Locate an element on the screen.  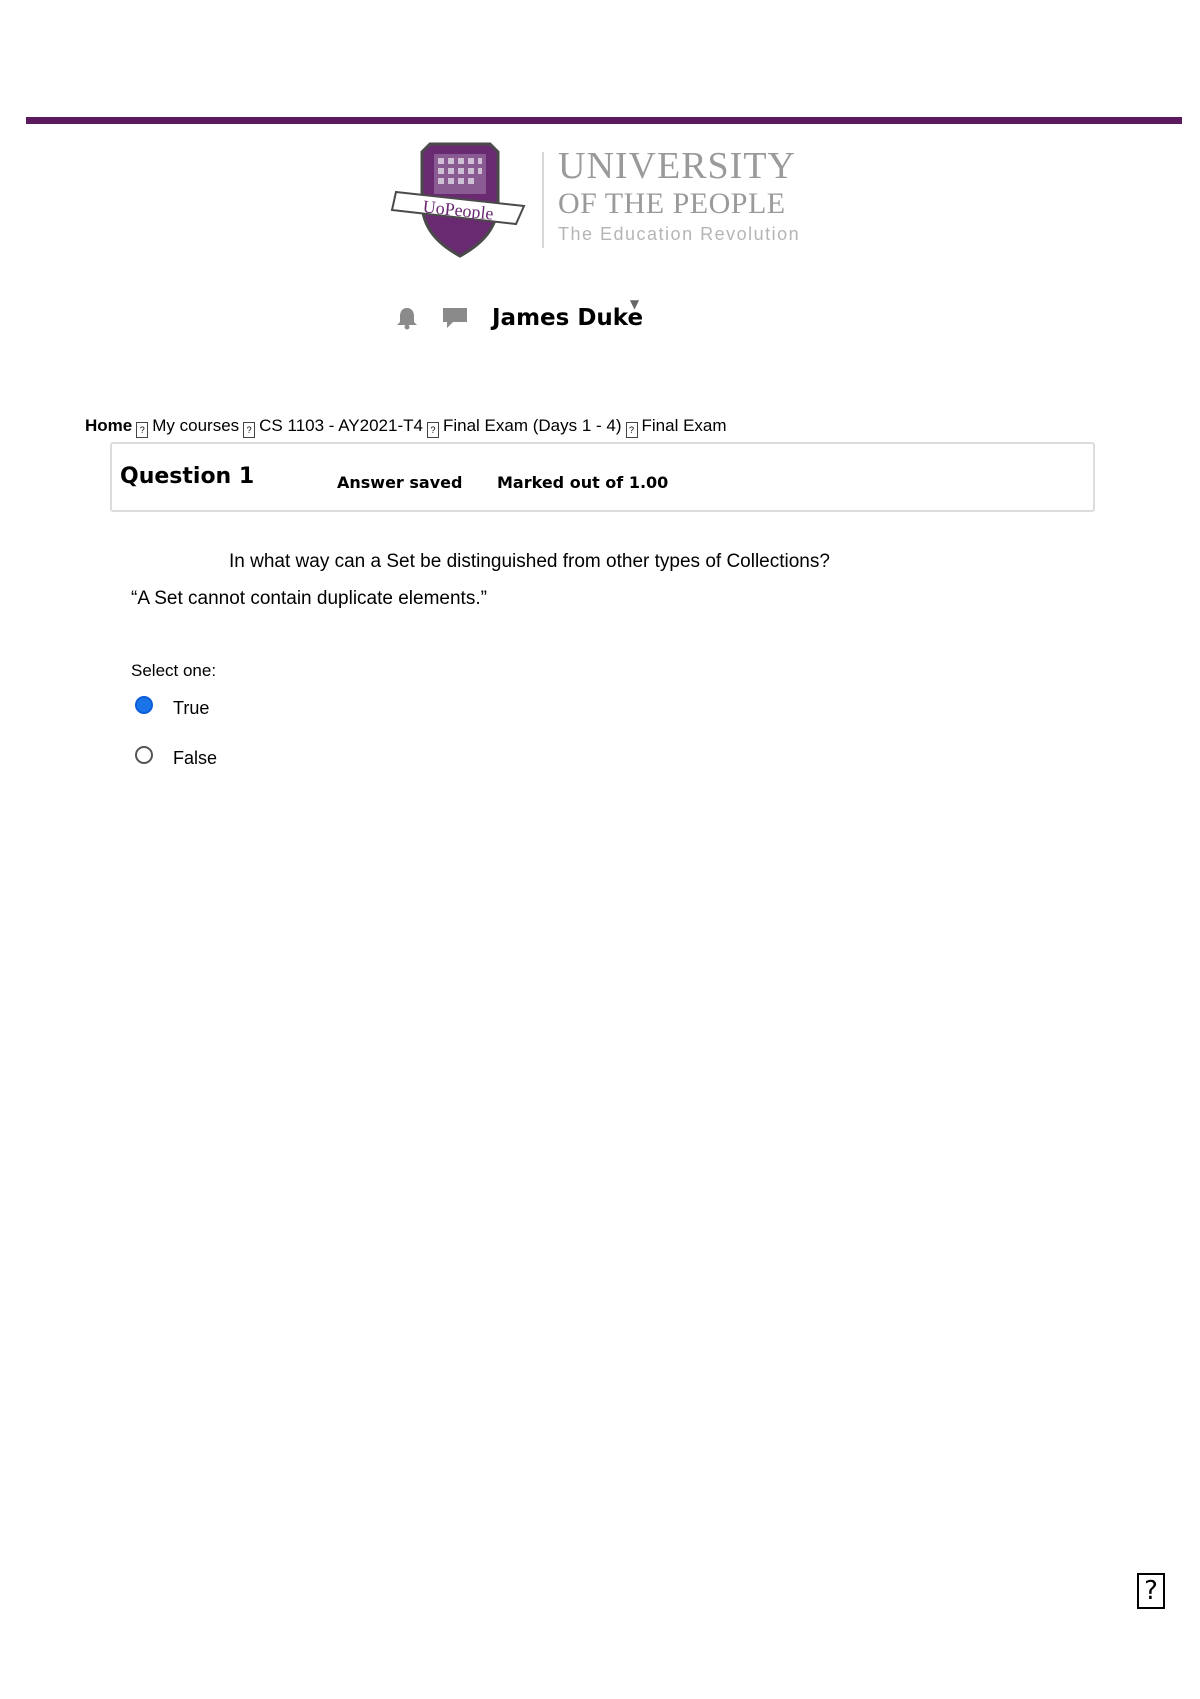
user-name: James Duke is located at coordinates (568, 318).